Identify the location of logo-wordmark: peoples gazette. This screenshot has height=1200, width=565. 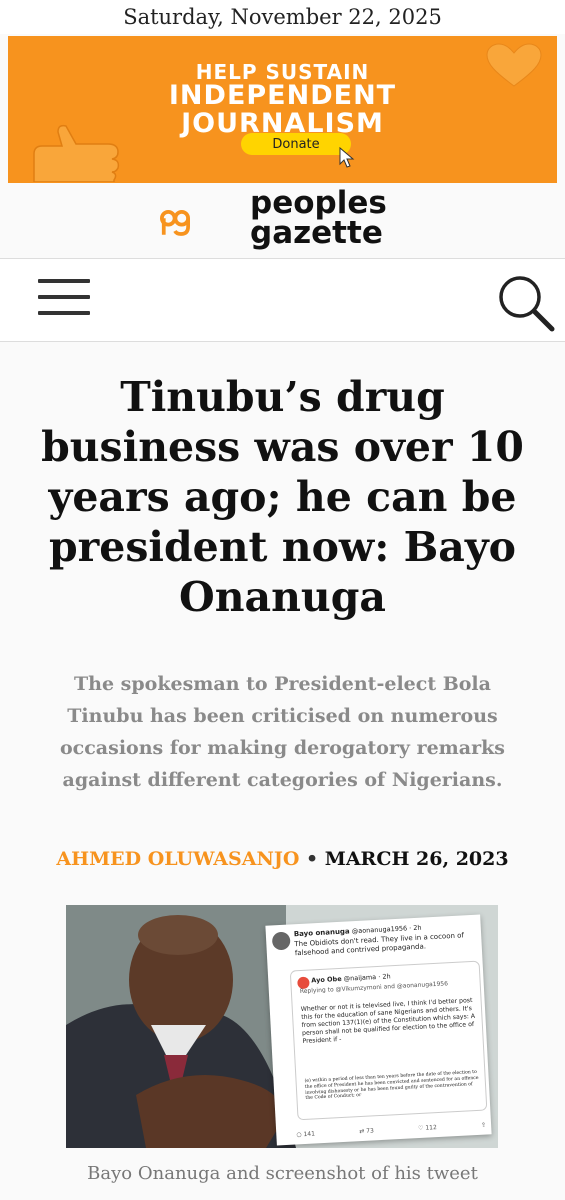
(318, 218).